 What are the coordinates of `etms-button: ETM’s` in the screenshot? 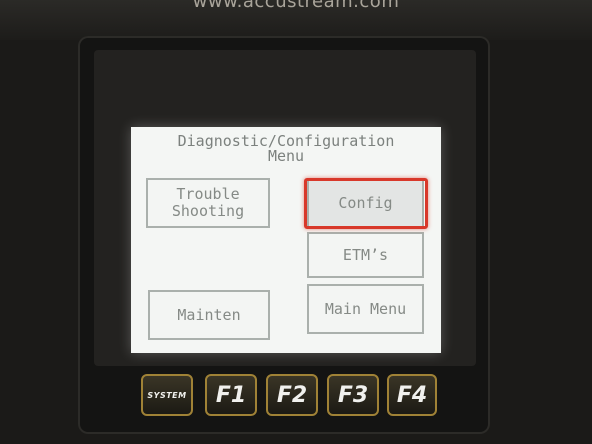 It's located at (365, 255).